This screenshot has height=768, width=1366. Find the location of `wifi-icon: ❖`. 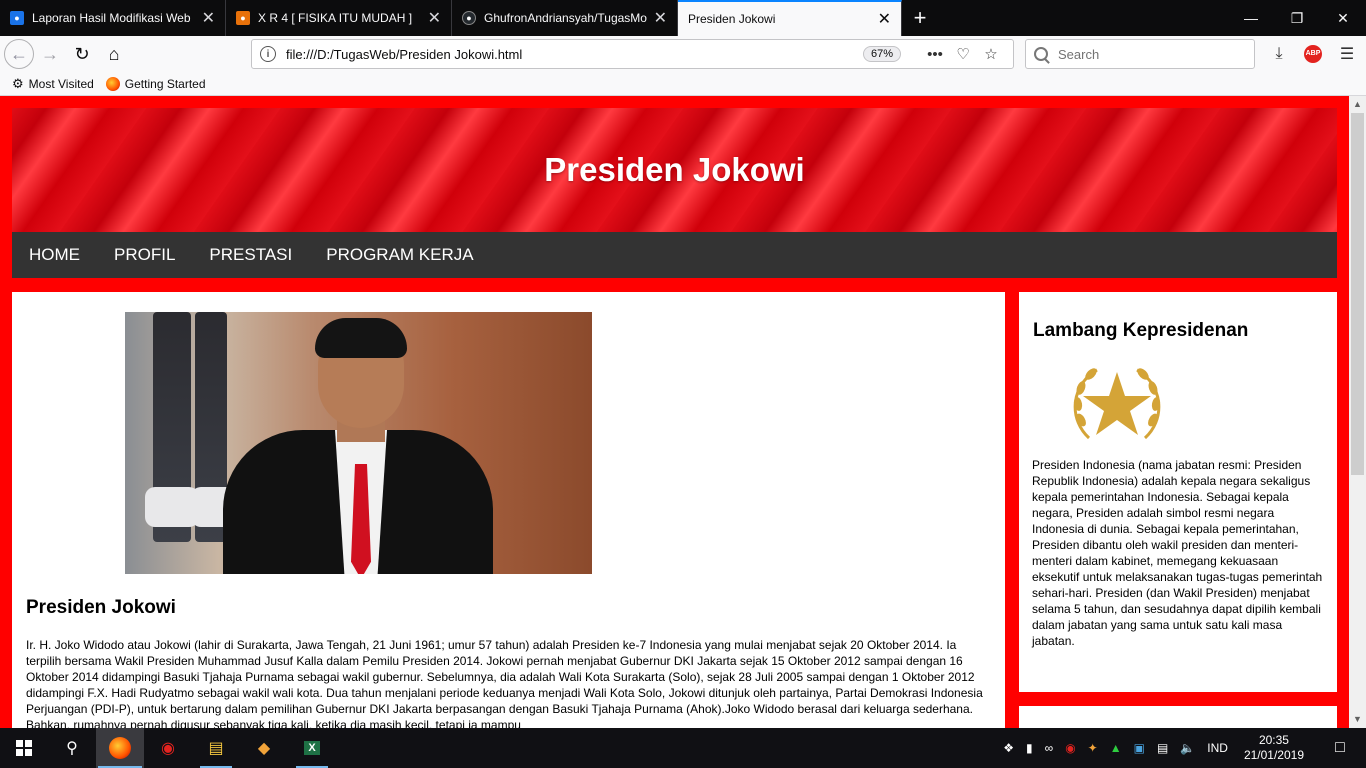

wifi-icon: ❖ is located at coordinates (1008, 748).